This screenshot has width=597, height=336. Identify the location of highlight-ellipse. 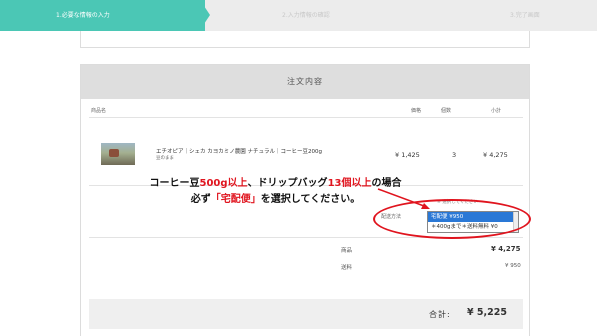
(452, 219).